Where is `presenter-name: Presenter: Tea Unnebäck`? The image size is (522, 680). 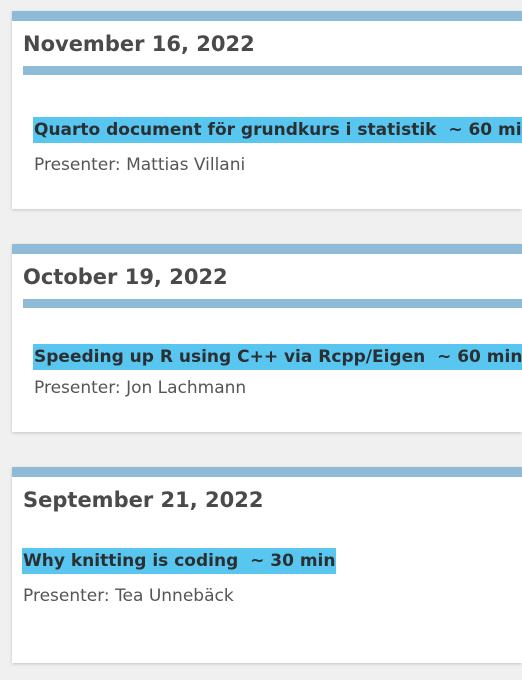 presenter-name: Presenter: Tea Unnebäck is located at coordinates (128, 596).